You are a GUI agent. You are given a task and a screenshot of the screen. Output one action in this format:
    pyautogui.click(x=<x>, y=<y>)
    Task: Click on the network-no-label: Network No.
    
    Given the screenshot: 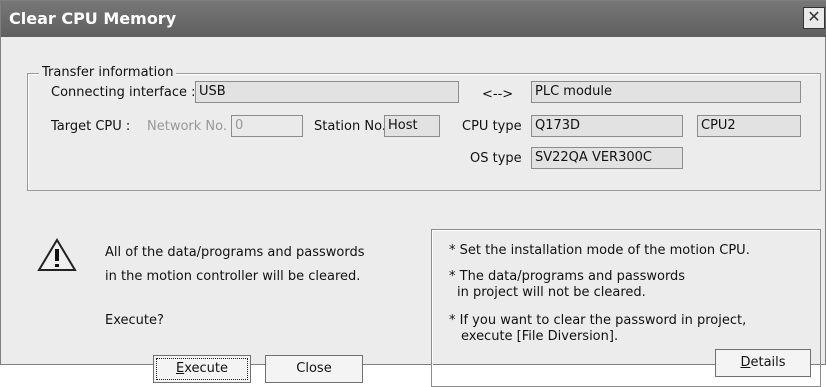 What is the action you would take?
    pyautogui.click(x=187, y=126)
    